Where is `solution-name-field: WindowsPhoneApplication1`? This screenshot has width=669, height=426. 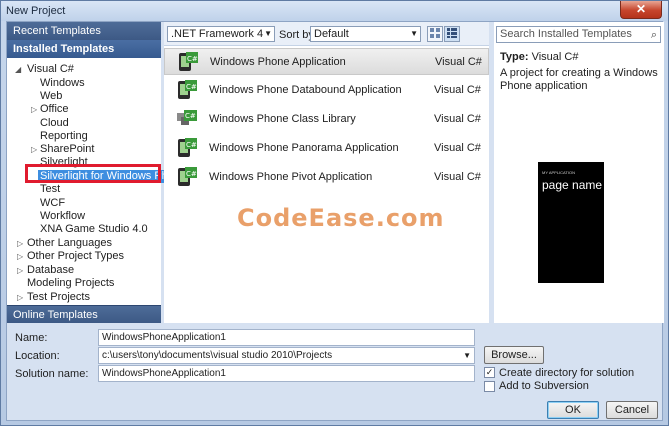
solution-name-field: WindowsPhoneApplication1 is located at coordinates (286, 373).